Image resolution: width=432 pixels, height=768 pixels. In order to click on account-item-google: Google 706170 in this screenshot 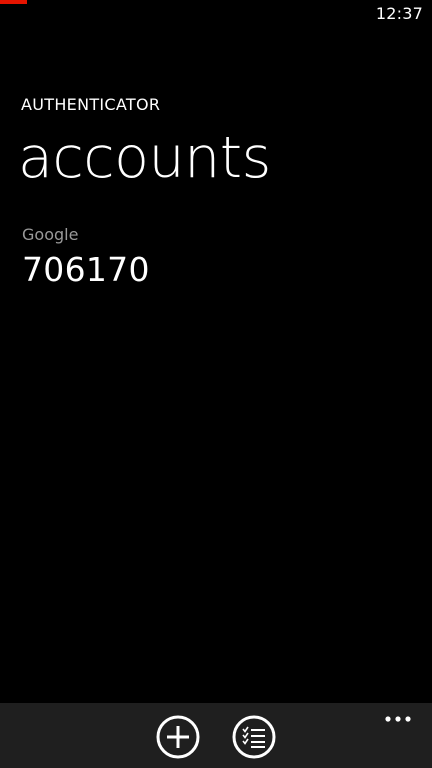, I will do `click(217, 258)`.